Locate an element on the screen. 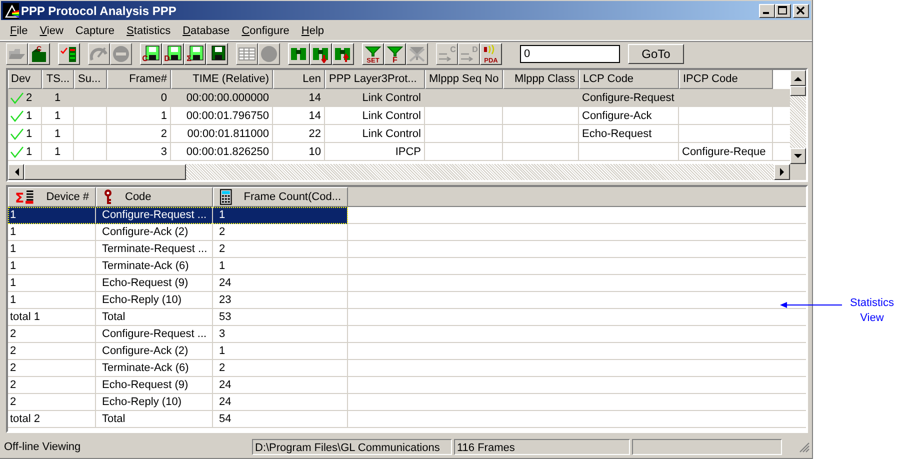 The image size is (913, 459). scroll-down-button is located at coordinates (798, 156).